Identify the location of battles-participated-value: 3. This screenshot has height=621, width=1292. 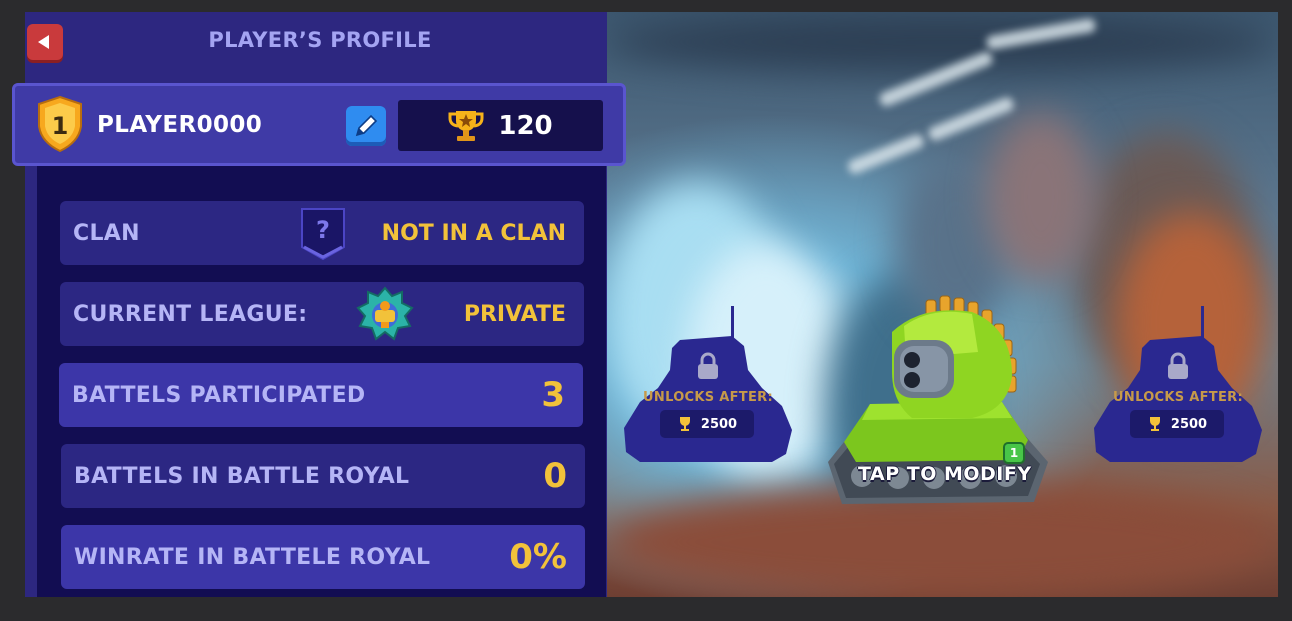
(553, 395).